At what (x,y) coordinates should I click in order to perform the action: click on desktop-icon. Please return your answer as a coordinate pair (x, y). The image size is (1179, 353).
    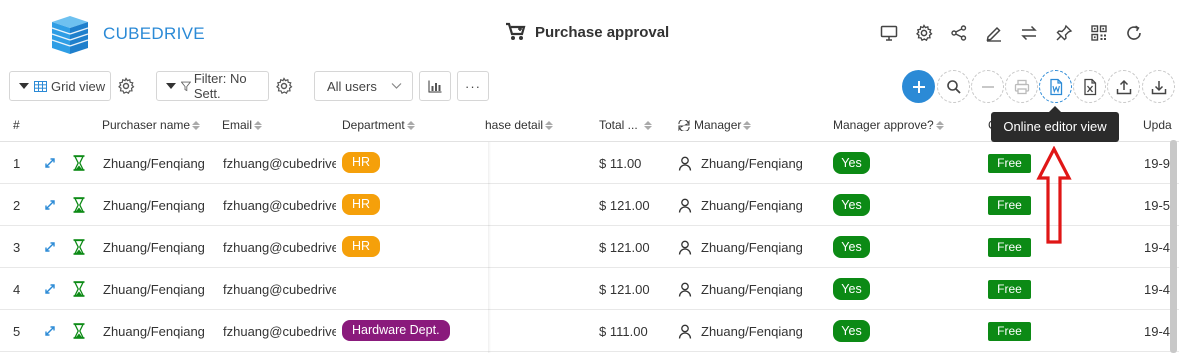
    Looking at the image, I should click on (889, 33).